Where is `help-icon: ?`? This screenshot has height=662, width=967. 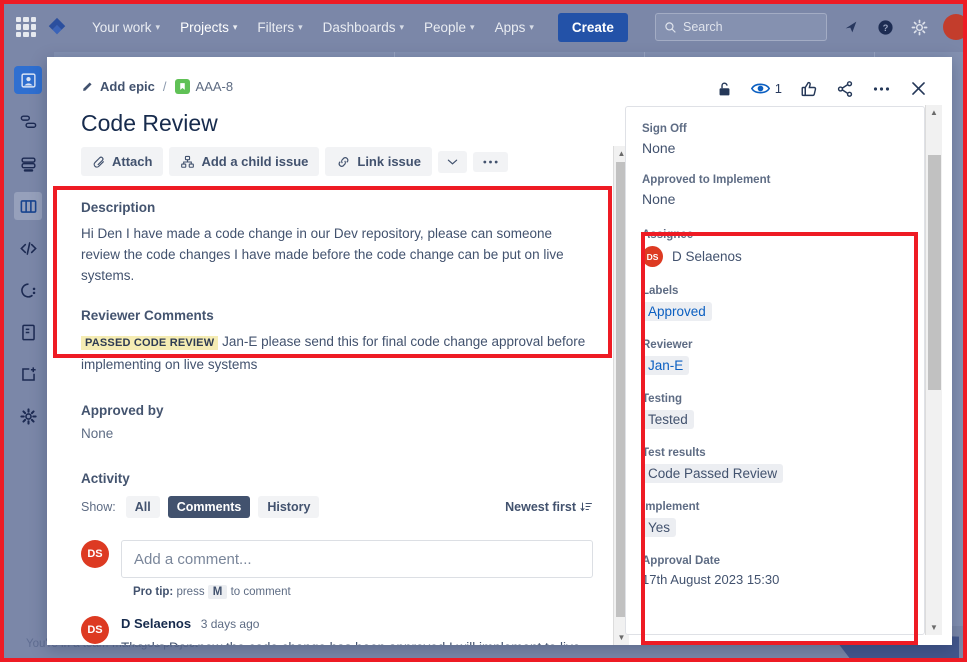 help-icon: ? is located at coordinates (885, 27).